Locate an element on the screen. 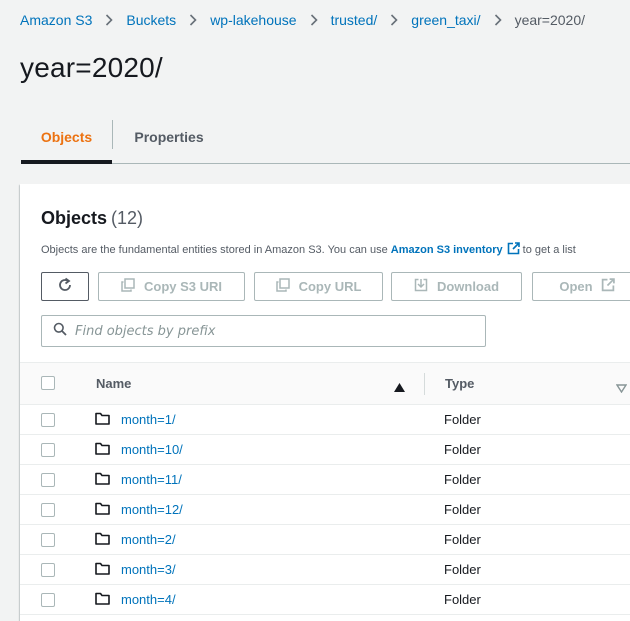  column-header-name: Name is located at coordinates (113, 383).